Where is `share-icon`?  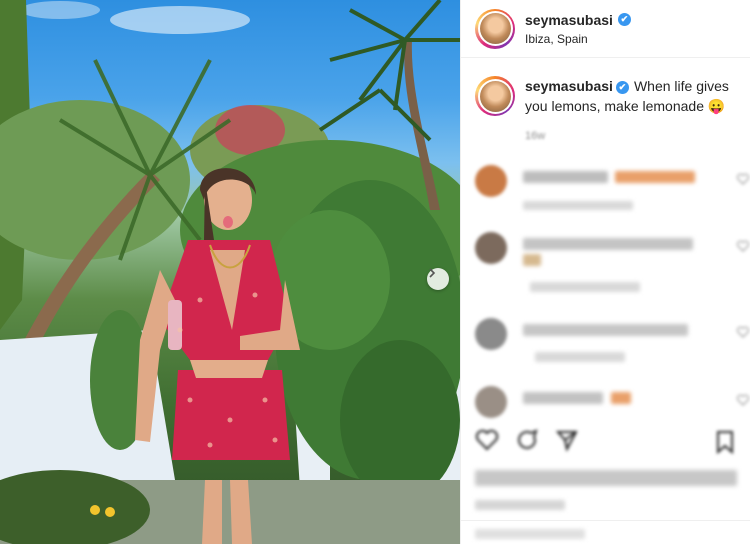 share-icon is located at coordinates (567, 440).